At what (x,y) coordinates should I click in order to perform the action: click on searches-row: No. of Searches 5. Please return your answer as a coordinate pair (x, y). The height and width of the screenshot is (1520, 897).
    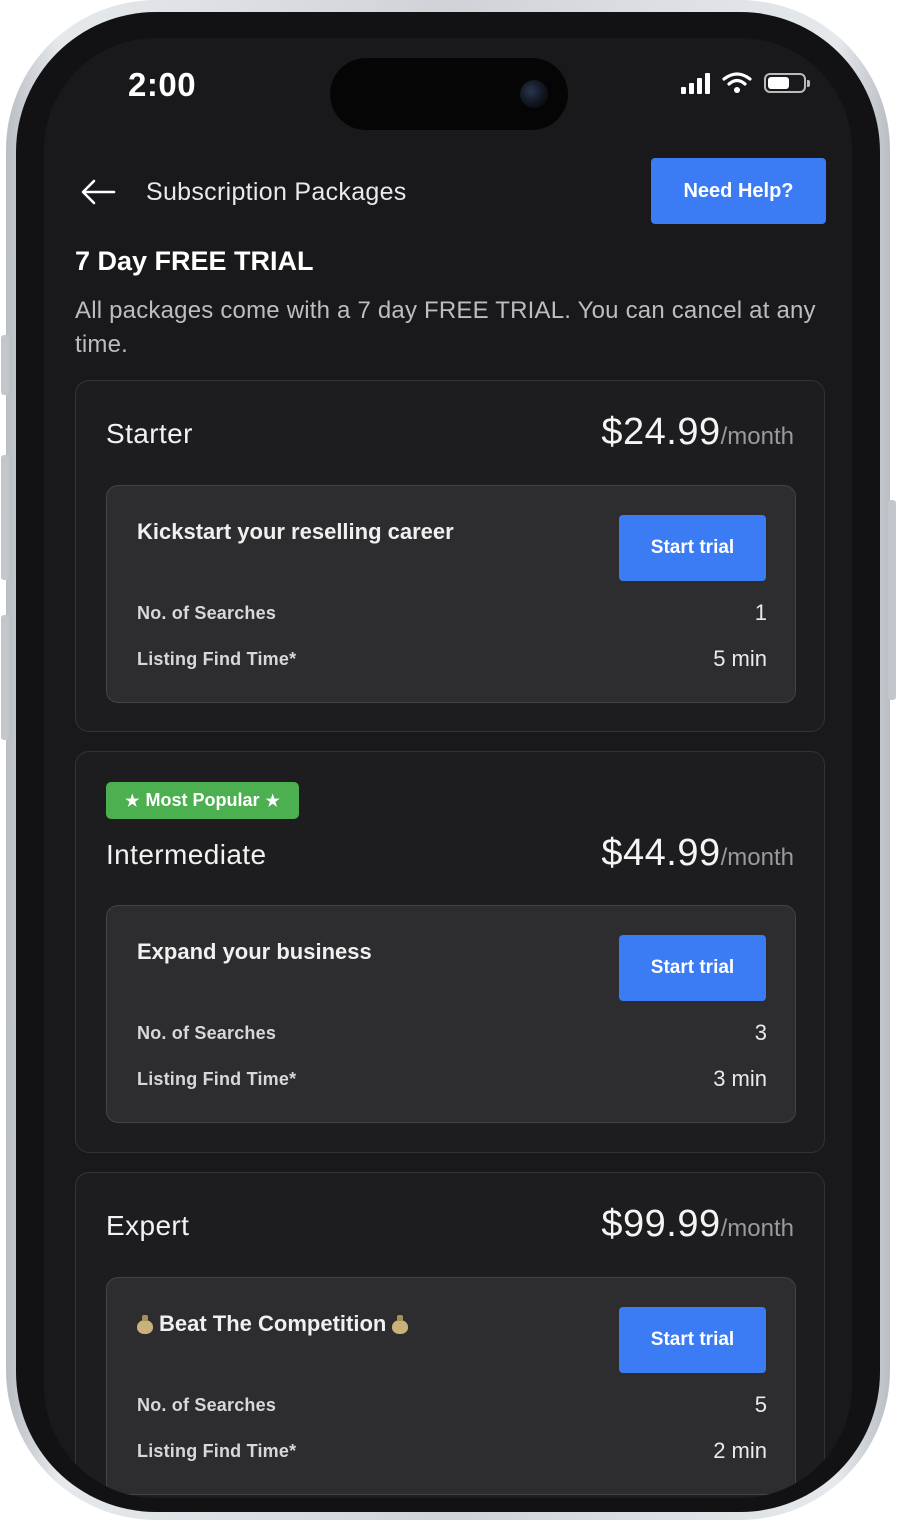
    Looking at the image, I should click on (452, 1405).